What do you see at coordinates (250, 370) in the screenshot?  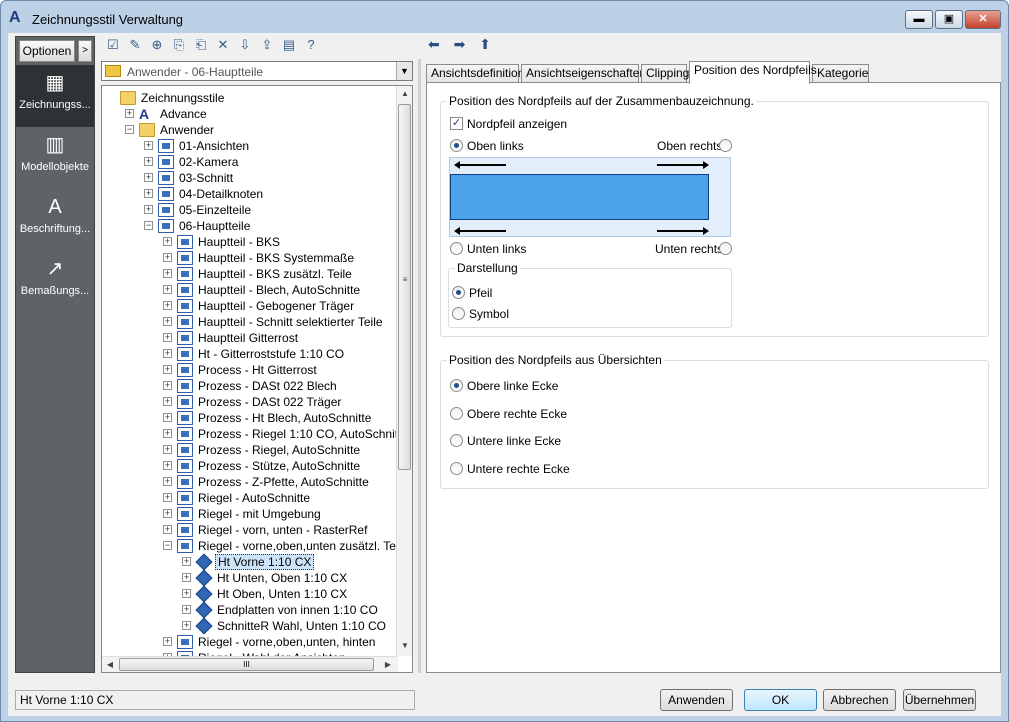 I see `tree-item: + Process - Ht Gitterrost` at bounding box center [250, 370].